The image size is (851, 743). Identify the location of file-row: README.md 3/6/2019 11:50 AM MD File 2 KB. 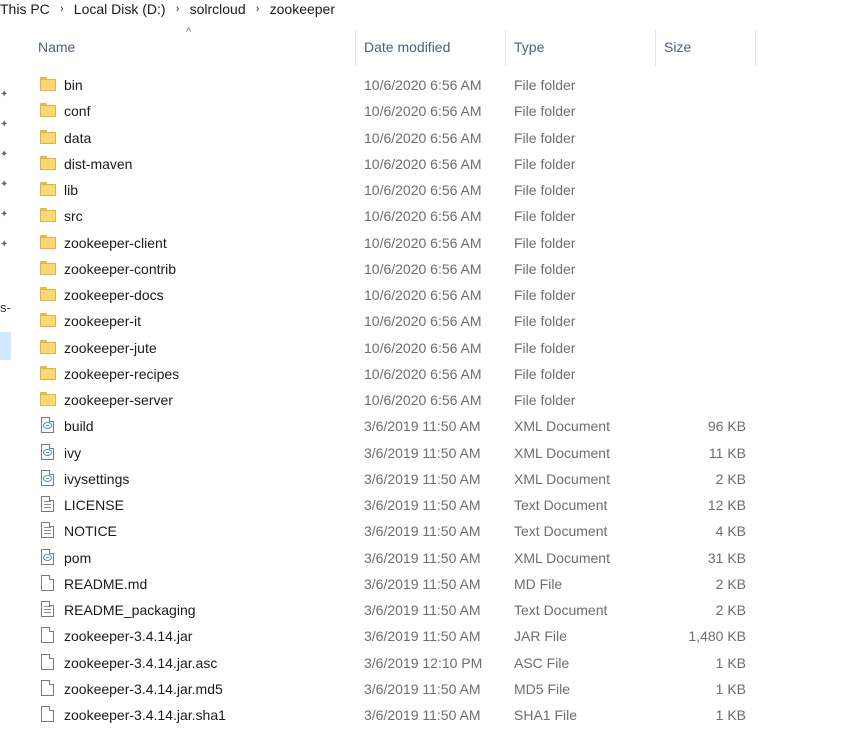
(395, 584).